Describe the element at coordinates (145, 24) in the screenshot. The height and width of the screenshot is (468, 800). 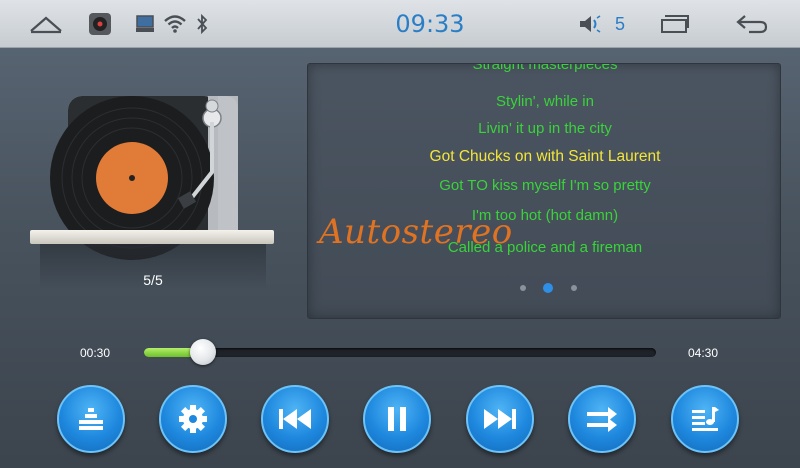
I see `screen-icon` at that location.